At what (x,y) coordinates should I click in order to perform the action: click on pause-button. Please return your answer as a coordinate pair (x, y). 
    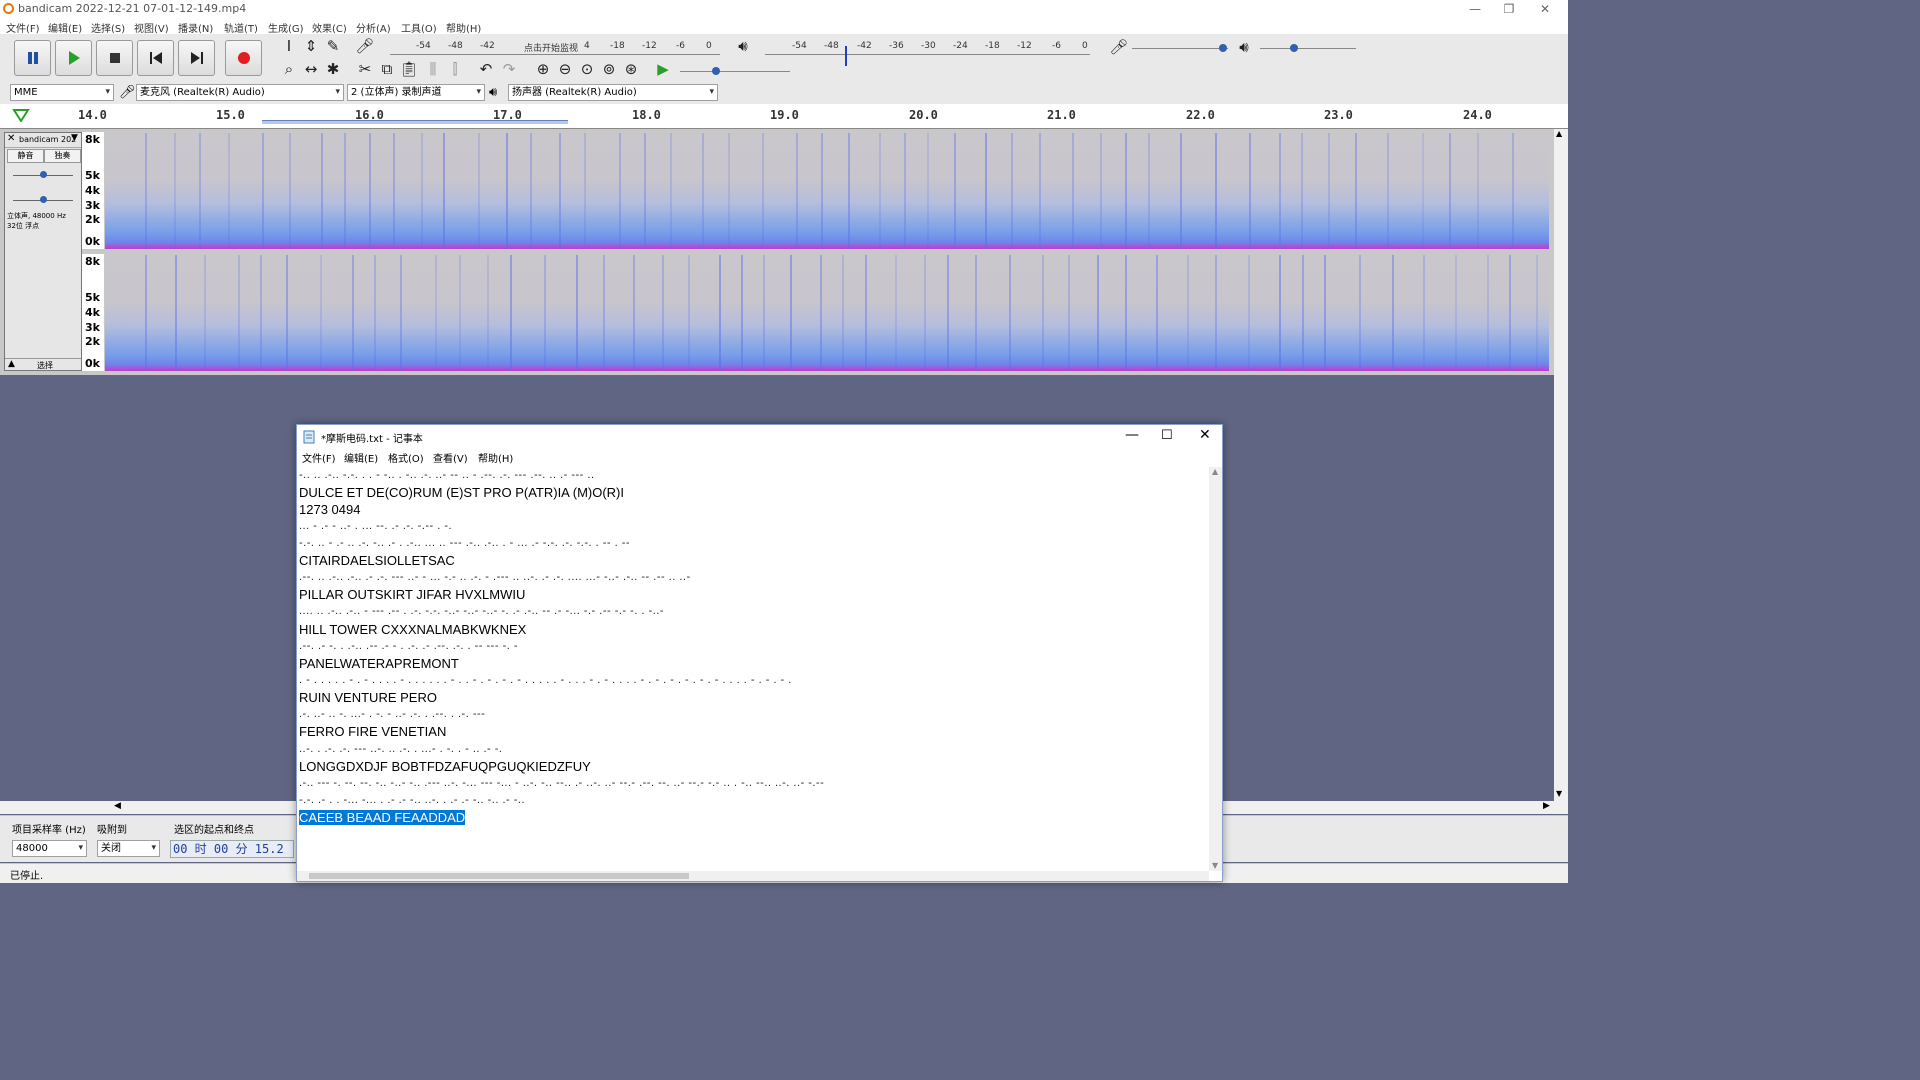
    Looking at the image, I should click on (32, 58).